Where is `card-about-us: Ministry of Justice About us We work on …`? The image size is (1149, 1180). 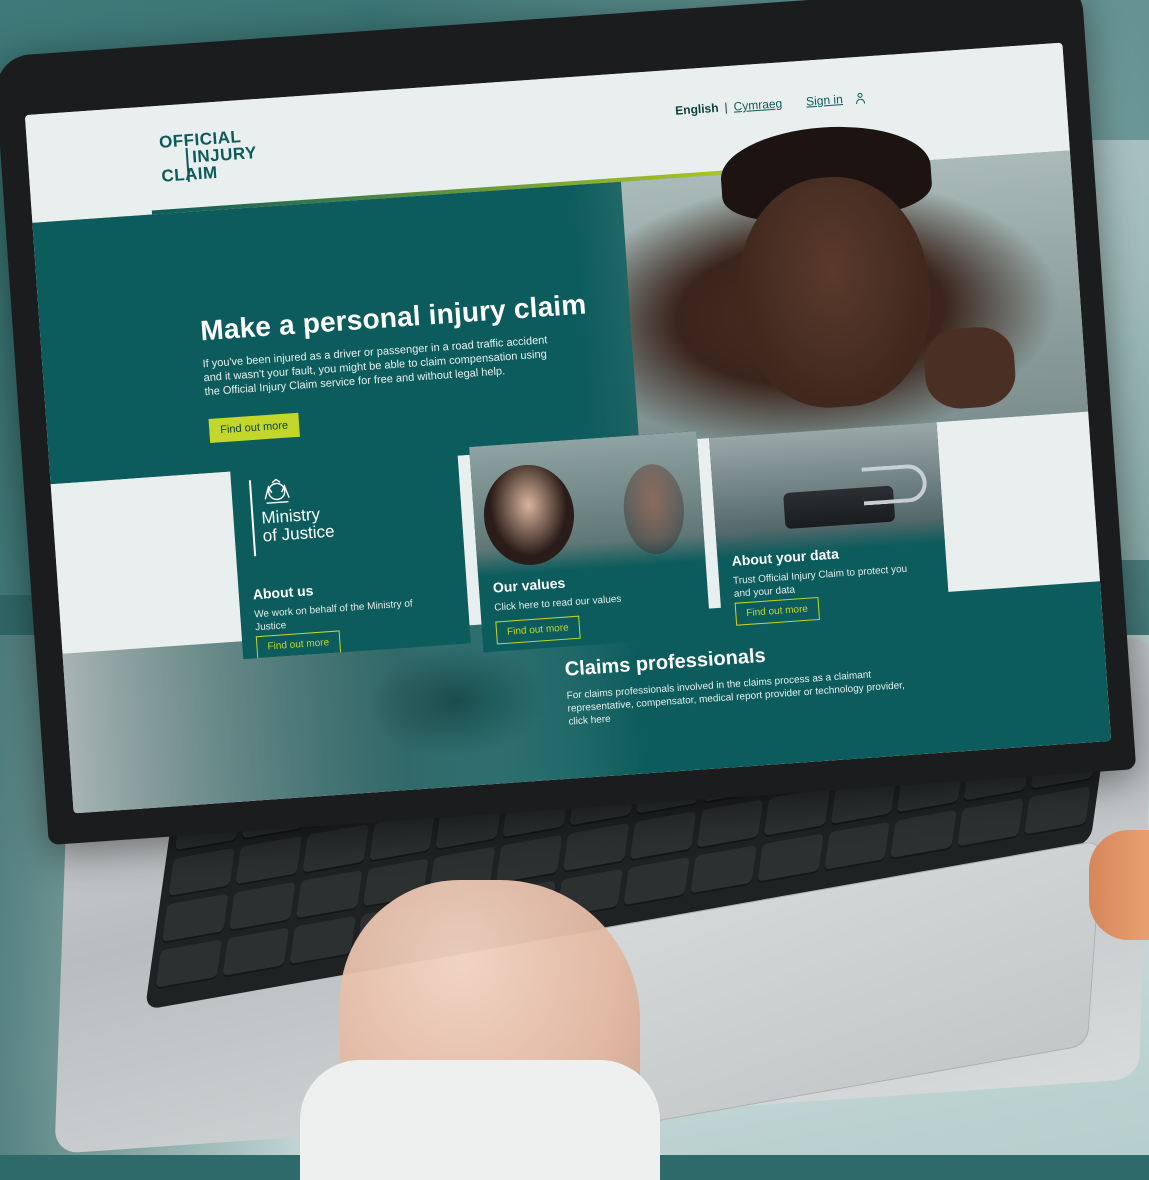 card-about-us: Ministry of Justice About us We work on … is located at coordinates (349, 547).